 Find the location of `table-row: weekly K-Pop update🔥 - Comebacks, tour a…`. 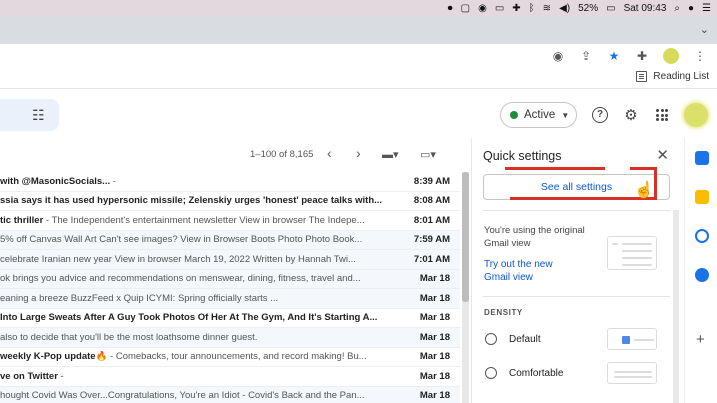

table-row: weekly K-Pop update🔥 - Comebacks, tour a… is located at coordinates (230, 357).